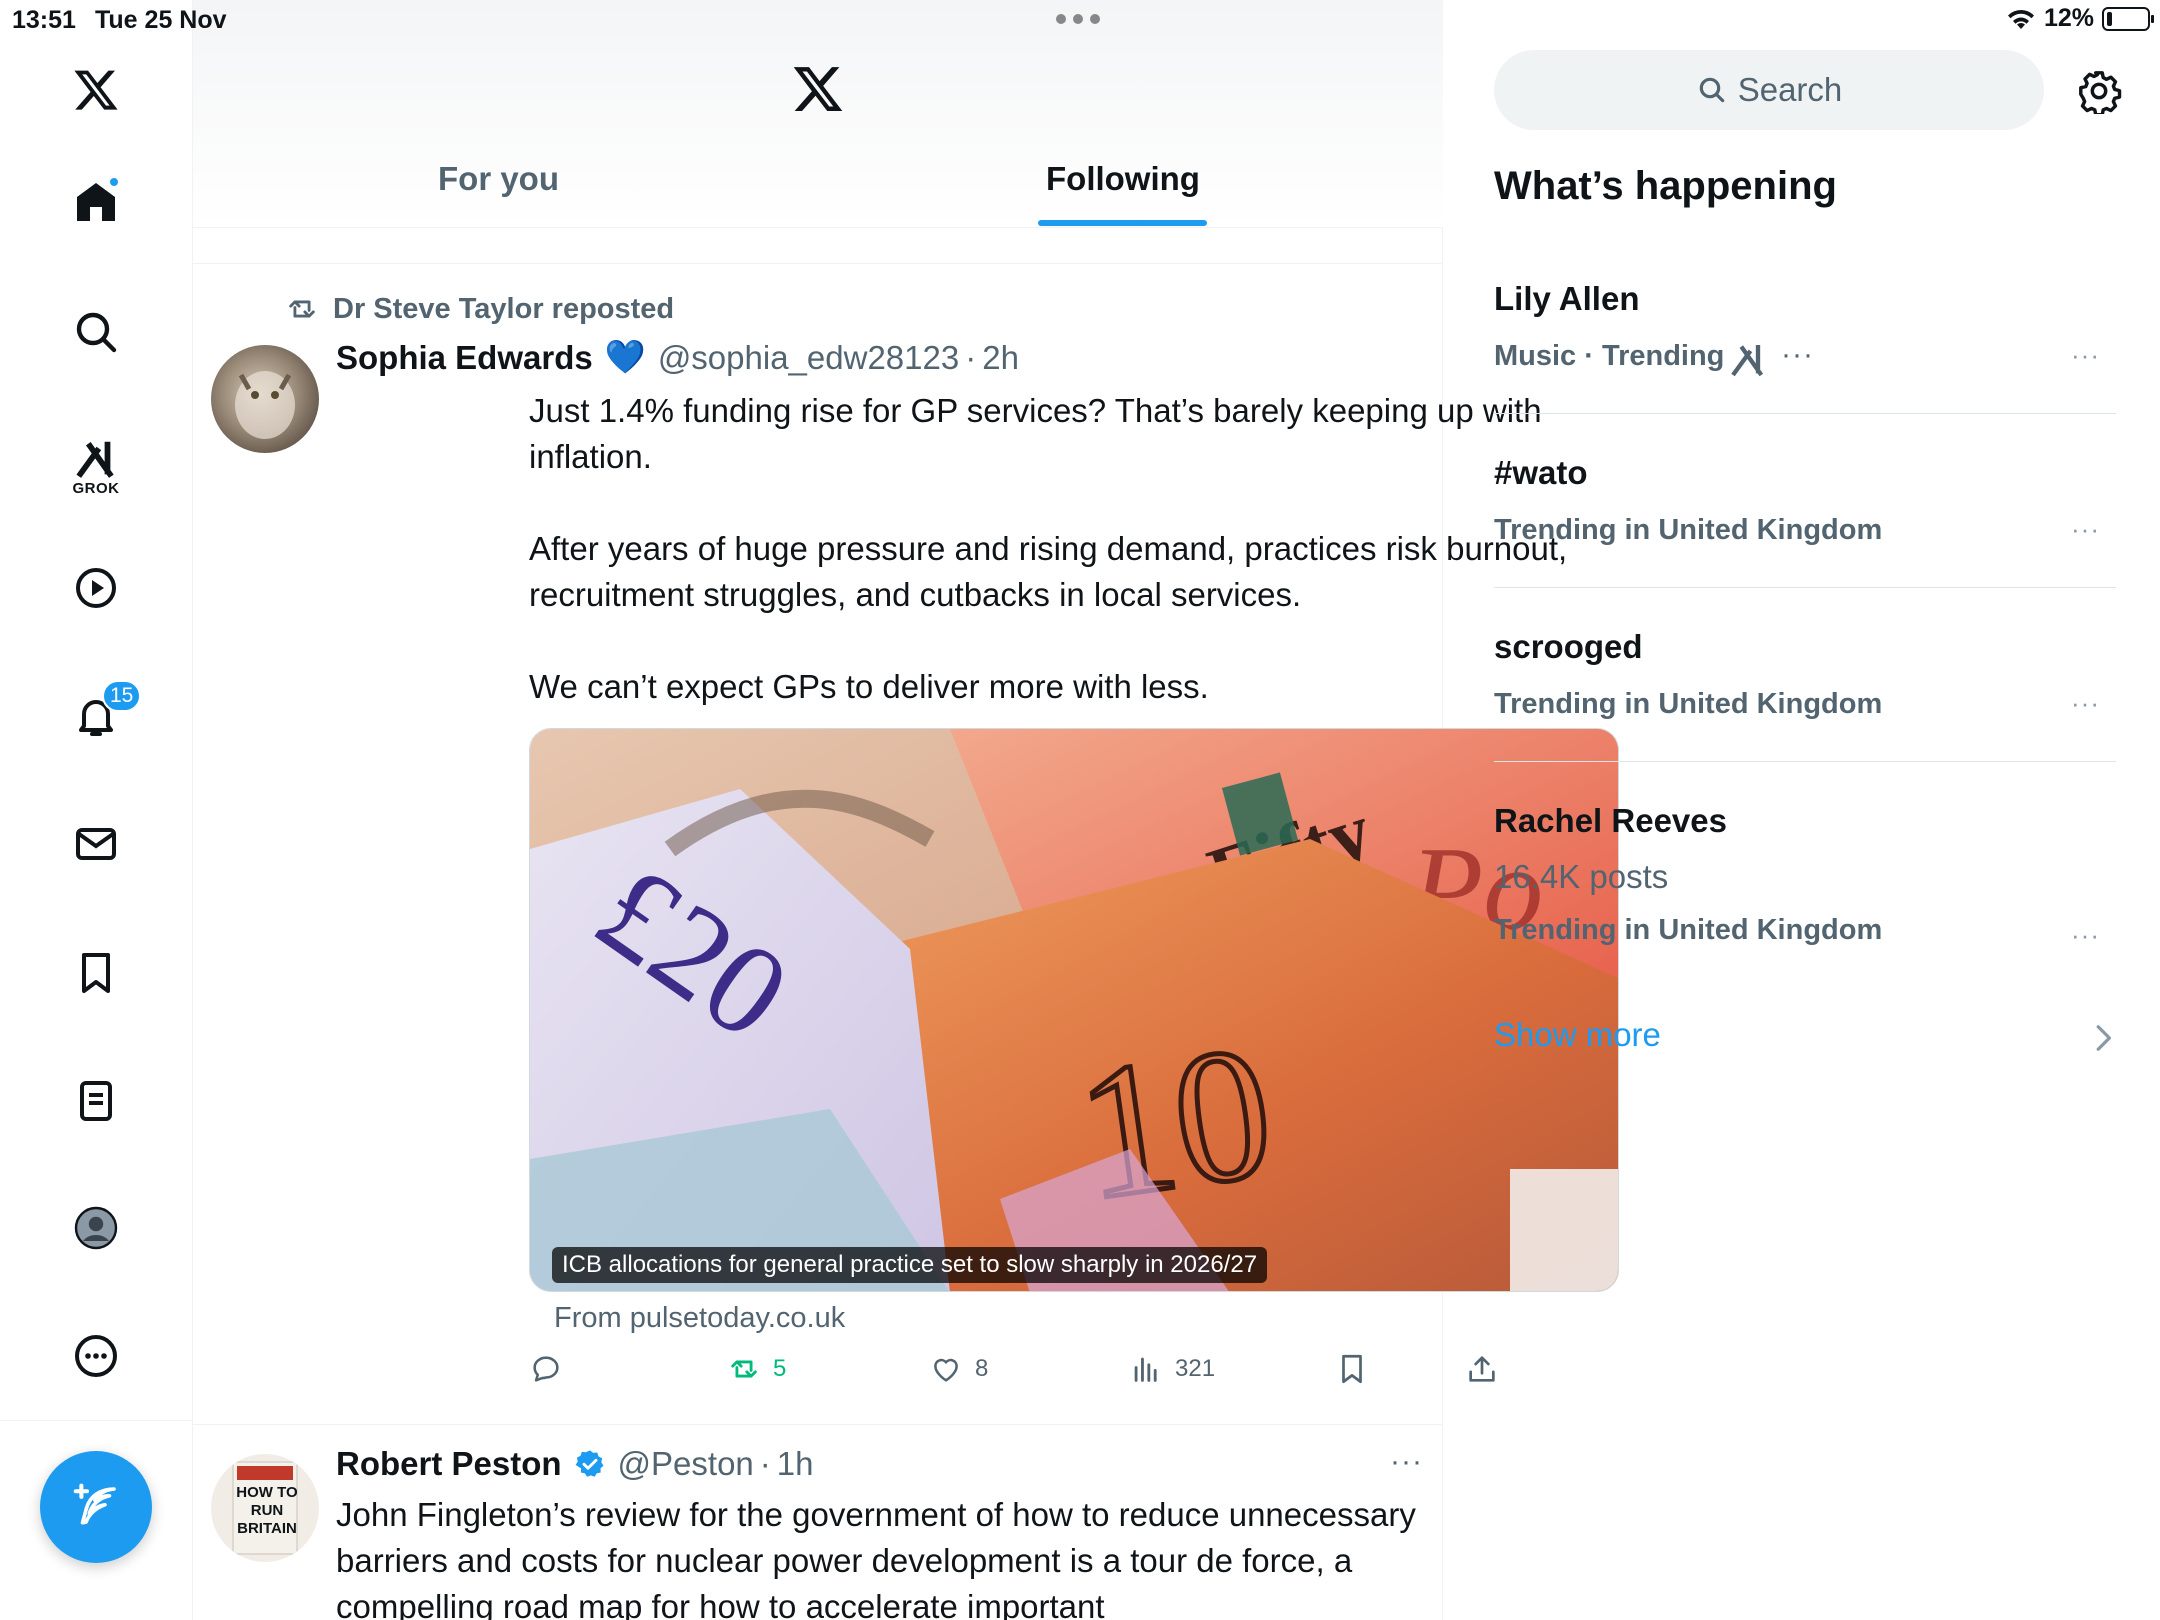 Image resolution: width=2160 pixels, height=1620 pixels. What do you see at coordinates (982, 1368) in the screenshot?
I see `like-count: 8` at bounding box center [982, 1368].